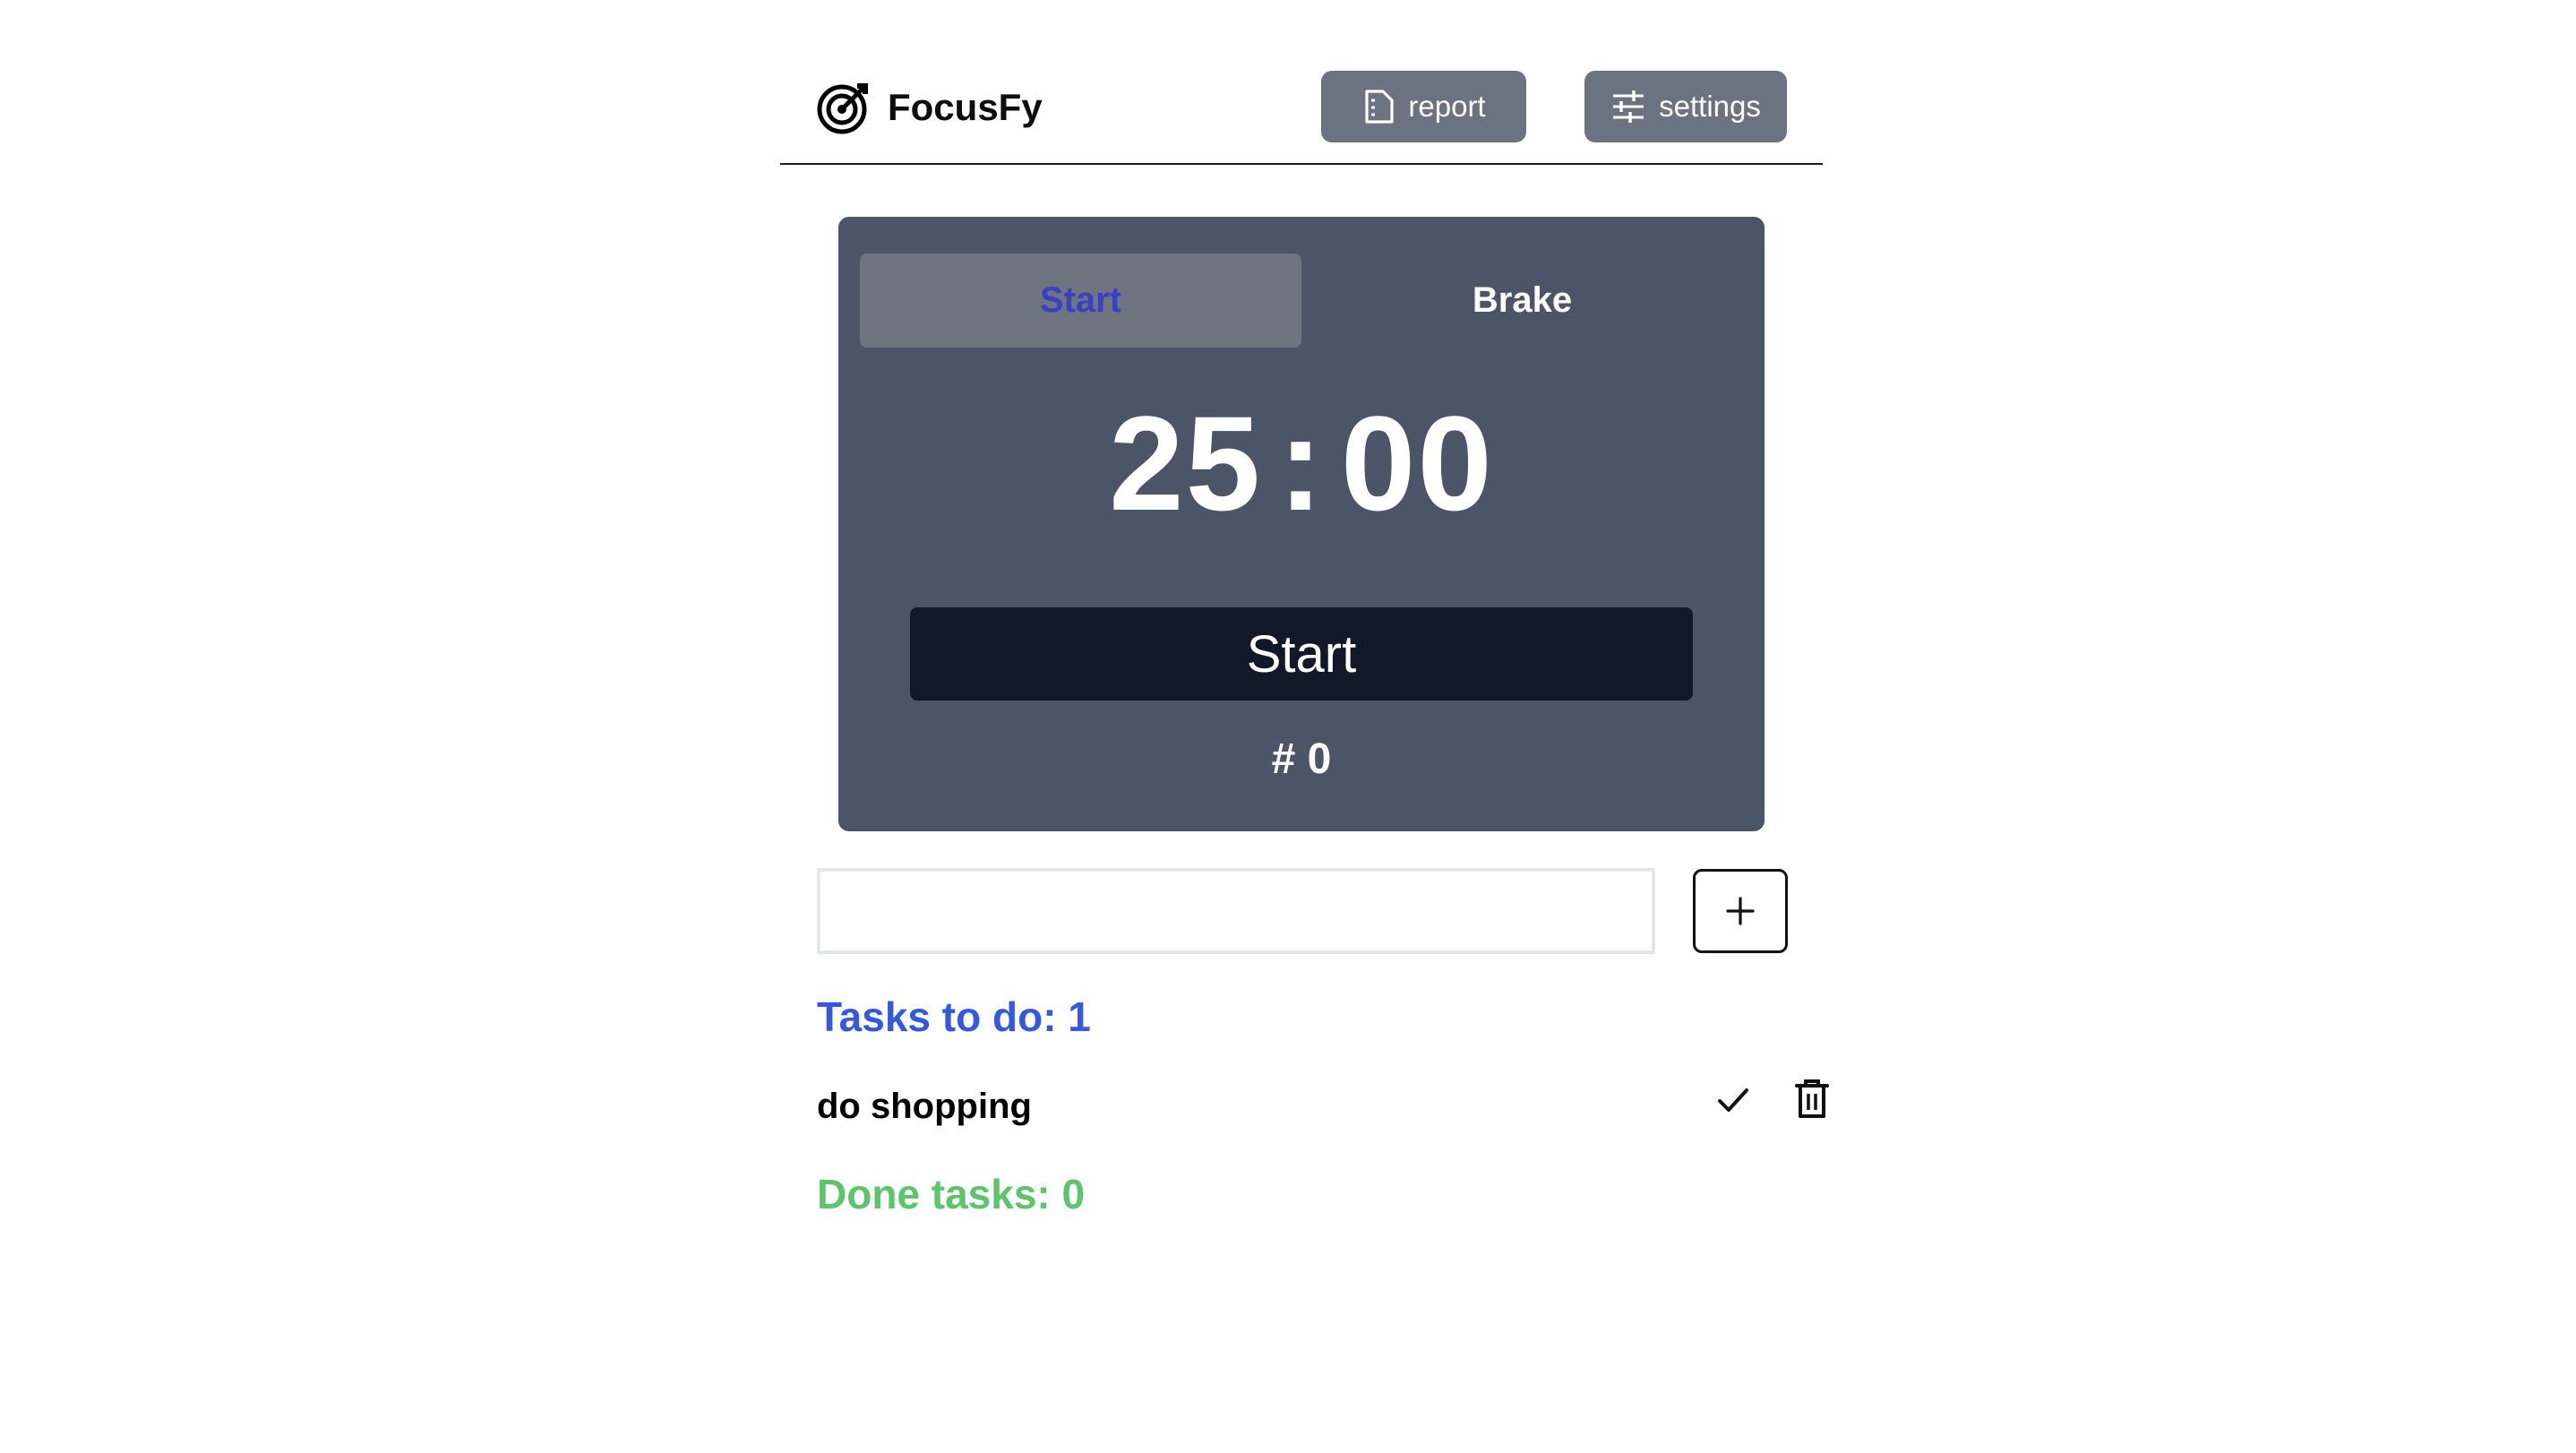  Describe the element at coordinates (951, 1194) in the screenshot. I see `done-section-title: Done tasks: 0` at that location.